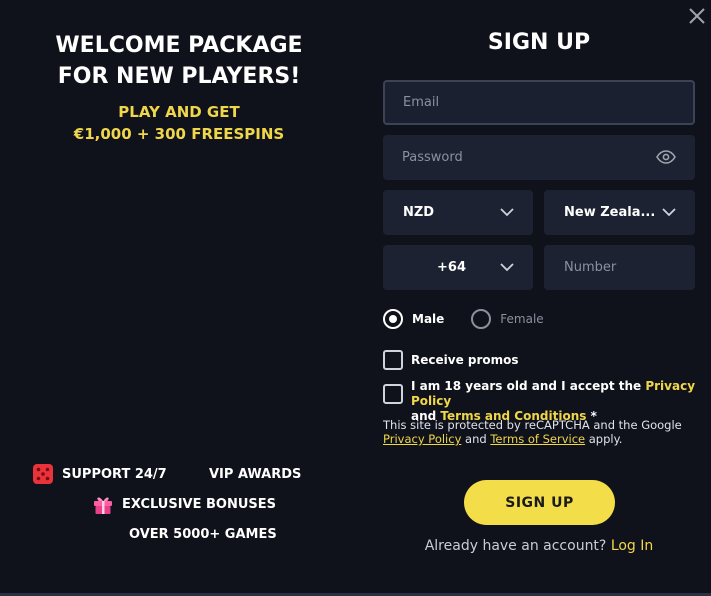  Describe the element at coordinates (179, 45) in the screenshot. I see `welcome-line-1: WELCOME PACKAGE` at that location.